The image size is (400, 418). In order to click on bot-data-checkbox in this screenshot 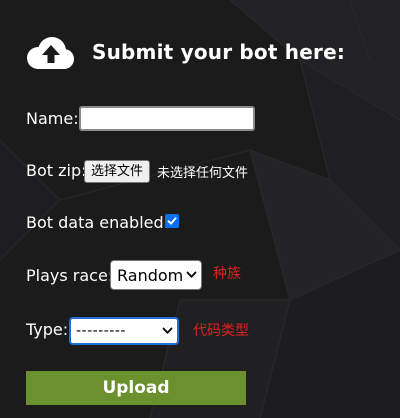, I will do `click(172, 221)`.